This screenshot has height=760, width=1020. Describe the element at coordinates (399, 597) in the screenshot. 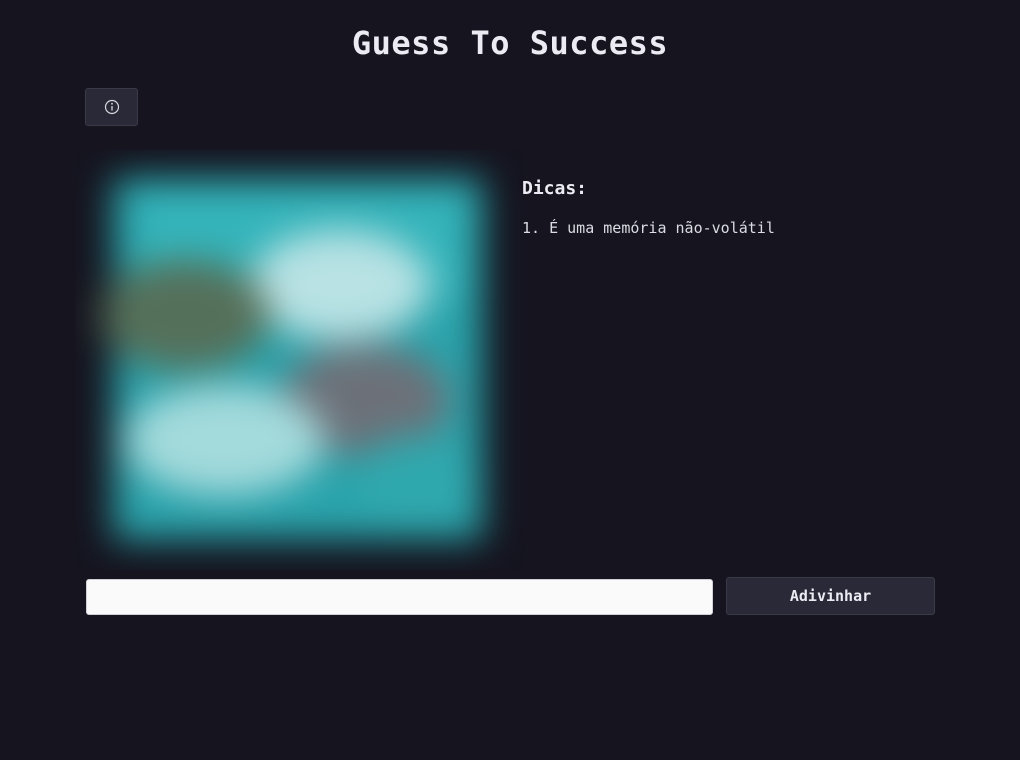

I see `guess-input` at that location.